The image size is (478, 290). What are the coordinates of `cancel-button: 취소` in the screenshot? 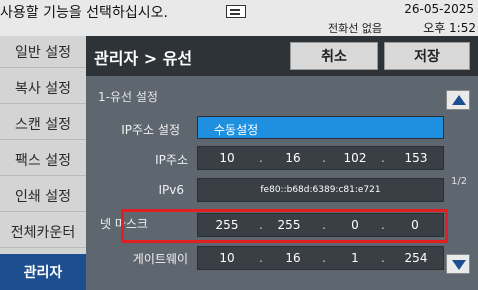 It's located at (334, 56).